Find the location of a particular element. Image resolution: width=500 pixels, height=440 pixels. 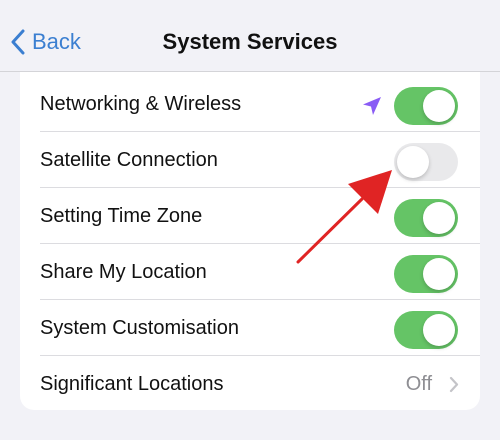

share-my-location-toggle is located at coordinates (426, 274).